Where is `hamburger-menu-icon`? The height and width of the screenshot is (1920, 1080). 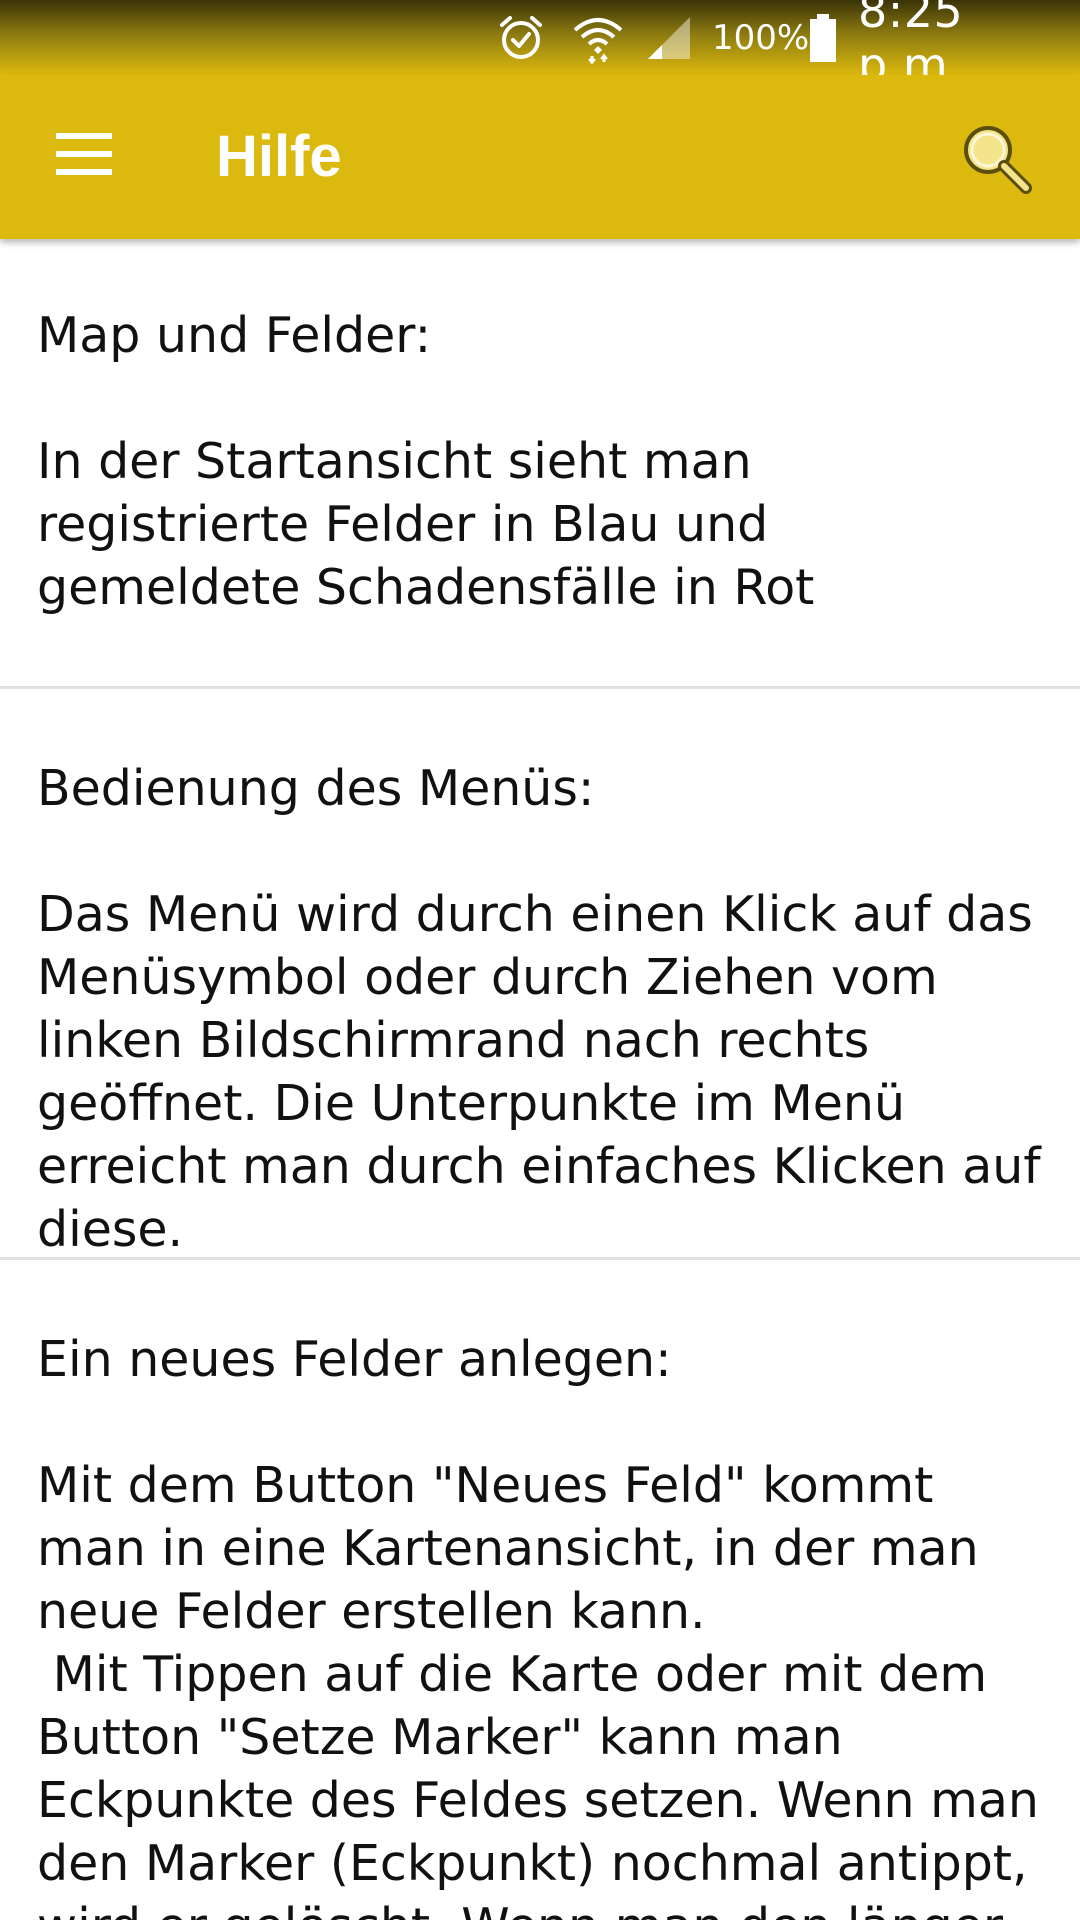
hamburger-menu-icon is located at coordinates (84, 154).